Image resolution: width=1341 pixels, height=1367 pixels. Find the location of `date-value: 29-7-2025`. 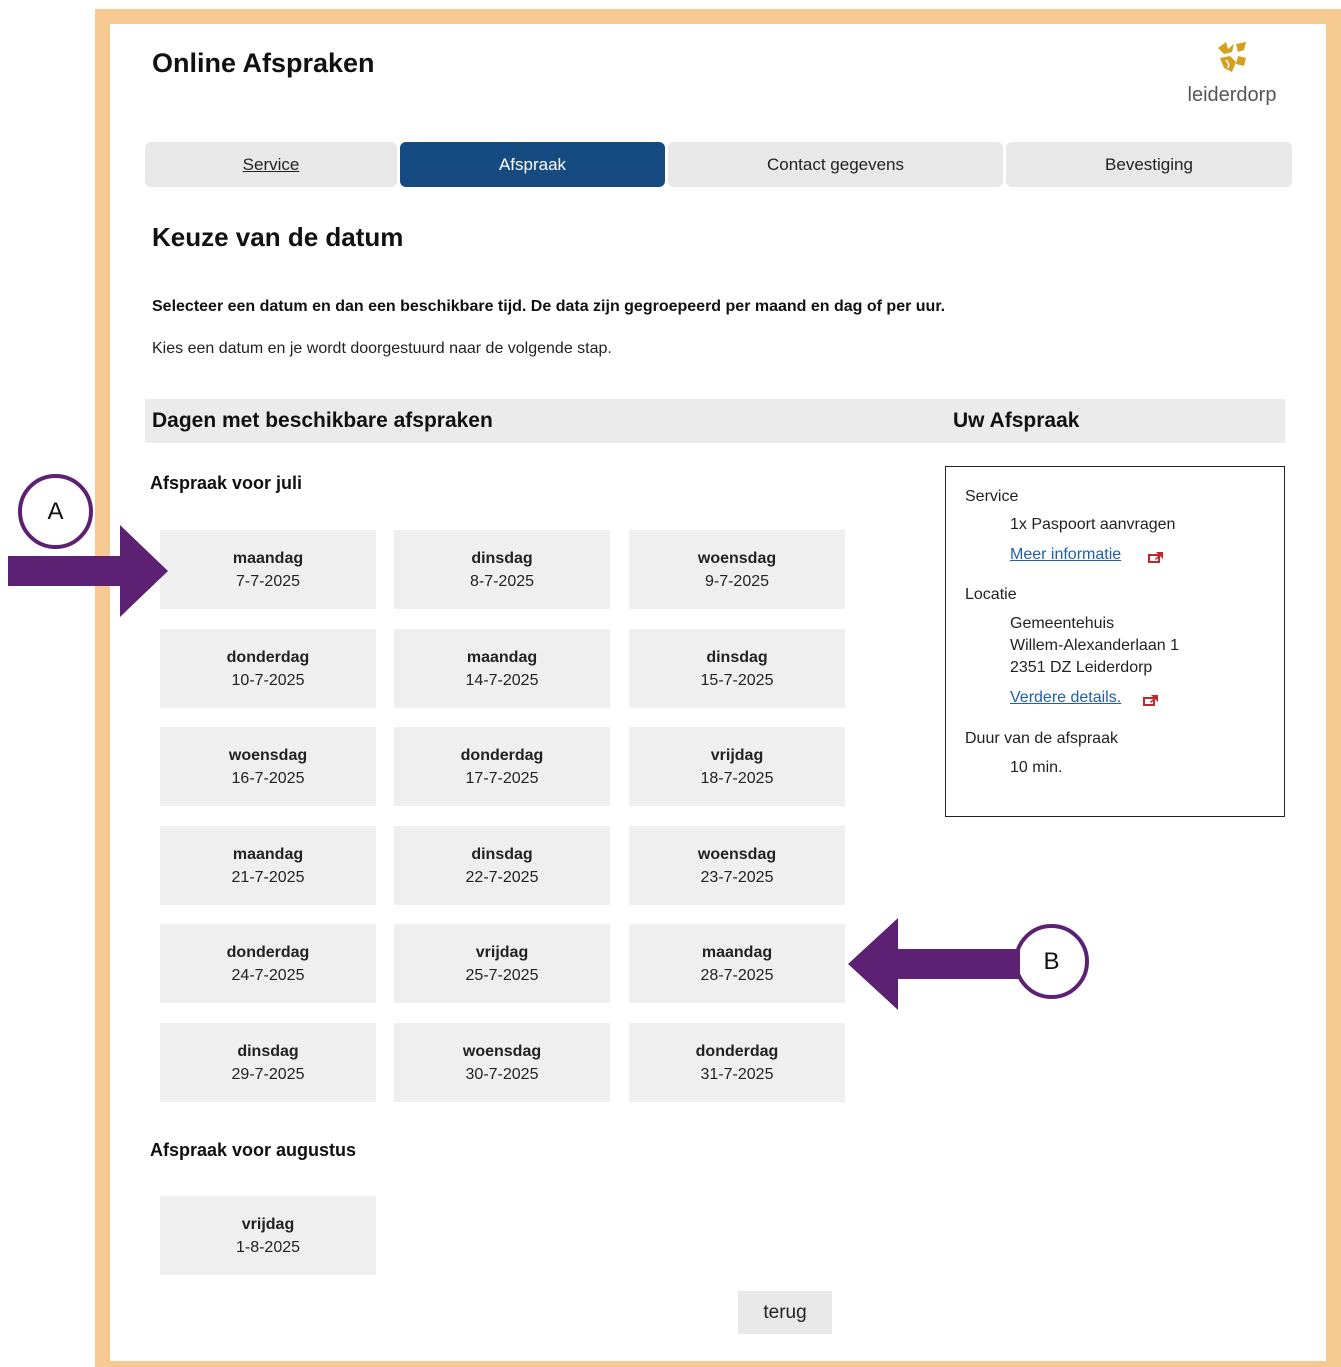

date-value: 29-7-2025 is located at coordinates (268, 1074).